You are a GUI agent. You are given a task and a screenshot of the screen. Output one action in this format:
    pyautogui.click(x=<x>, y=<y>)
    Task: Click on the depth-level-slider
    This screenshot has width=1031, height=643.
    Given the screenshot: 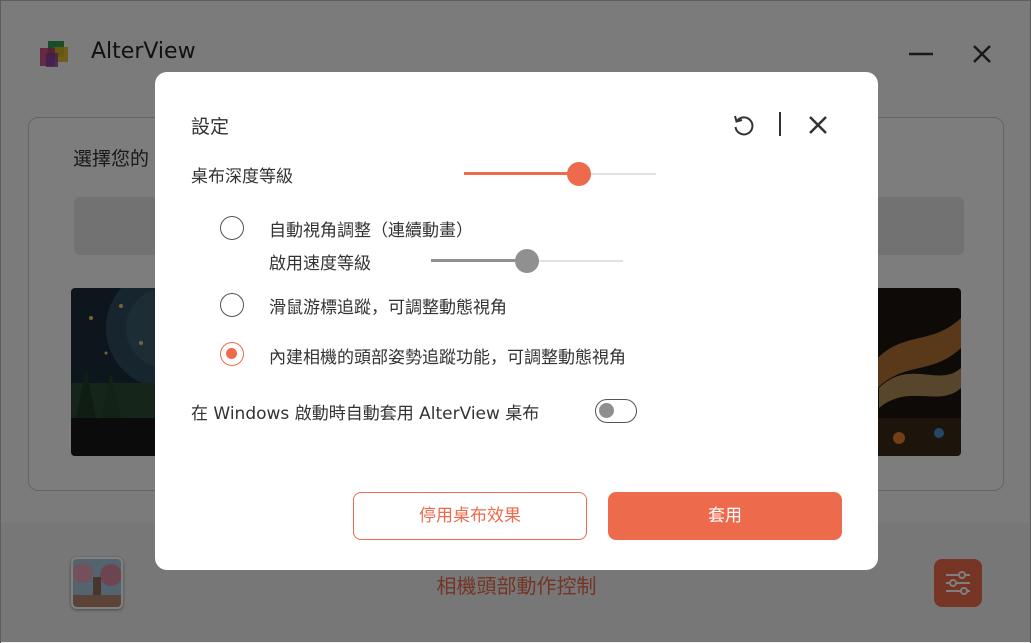 What is the action you would take?
    pyautogui.click(x=560, y=174)
    